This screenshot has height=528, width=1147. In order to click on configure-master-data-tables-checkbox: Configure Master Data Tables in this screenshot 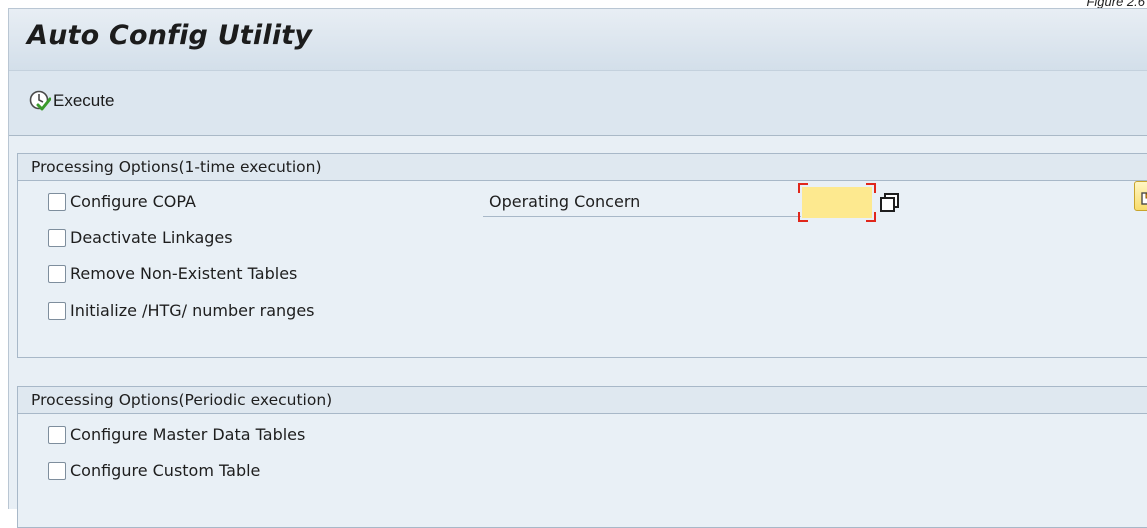, I will do `click(176, 434)`.